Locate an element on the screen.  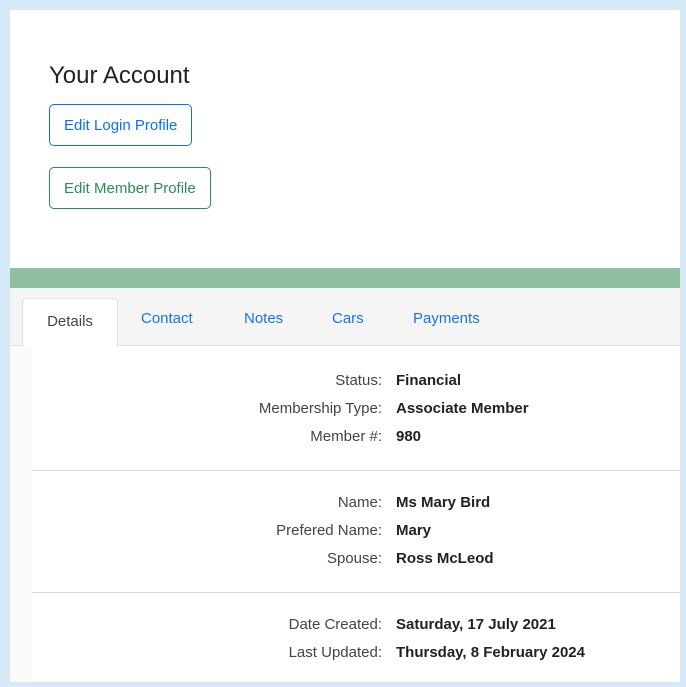
tab-details: Details is located at coordinates (70, 322).